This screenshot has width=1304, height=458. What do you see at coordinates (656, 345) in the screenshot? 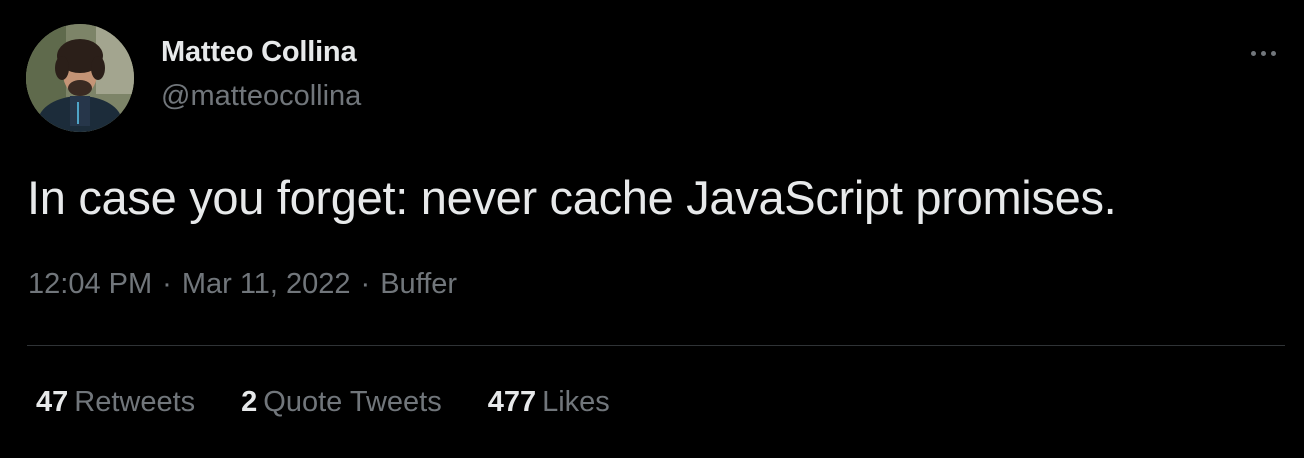
I see `divider` at bounding box center [656, 345].